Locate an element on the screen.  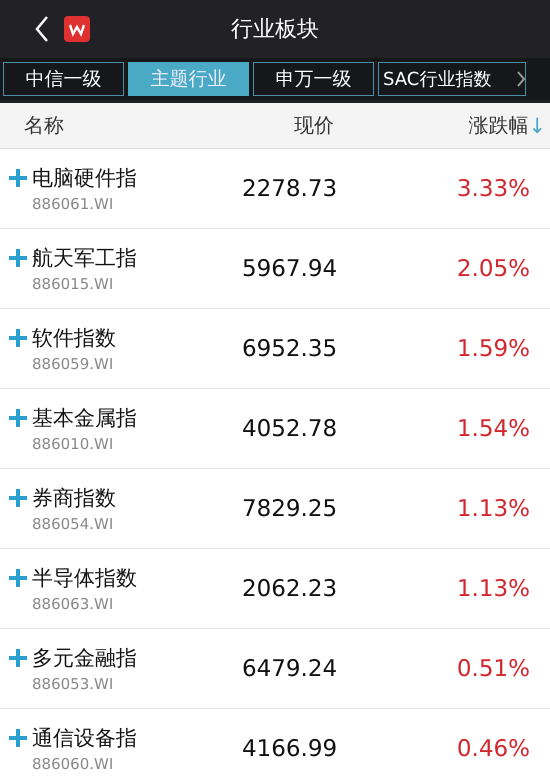
change-percent: 0.51% is located at coordinates (493, 669).